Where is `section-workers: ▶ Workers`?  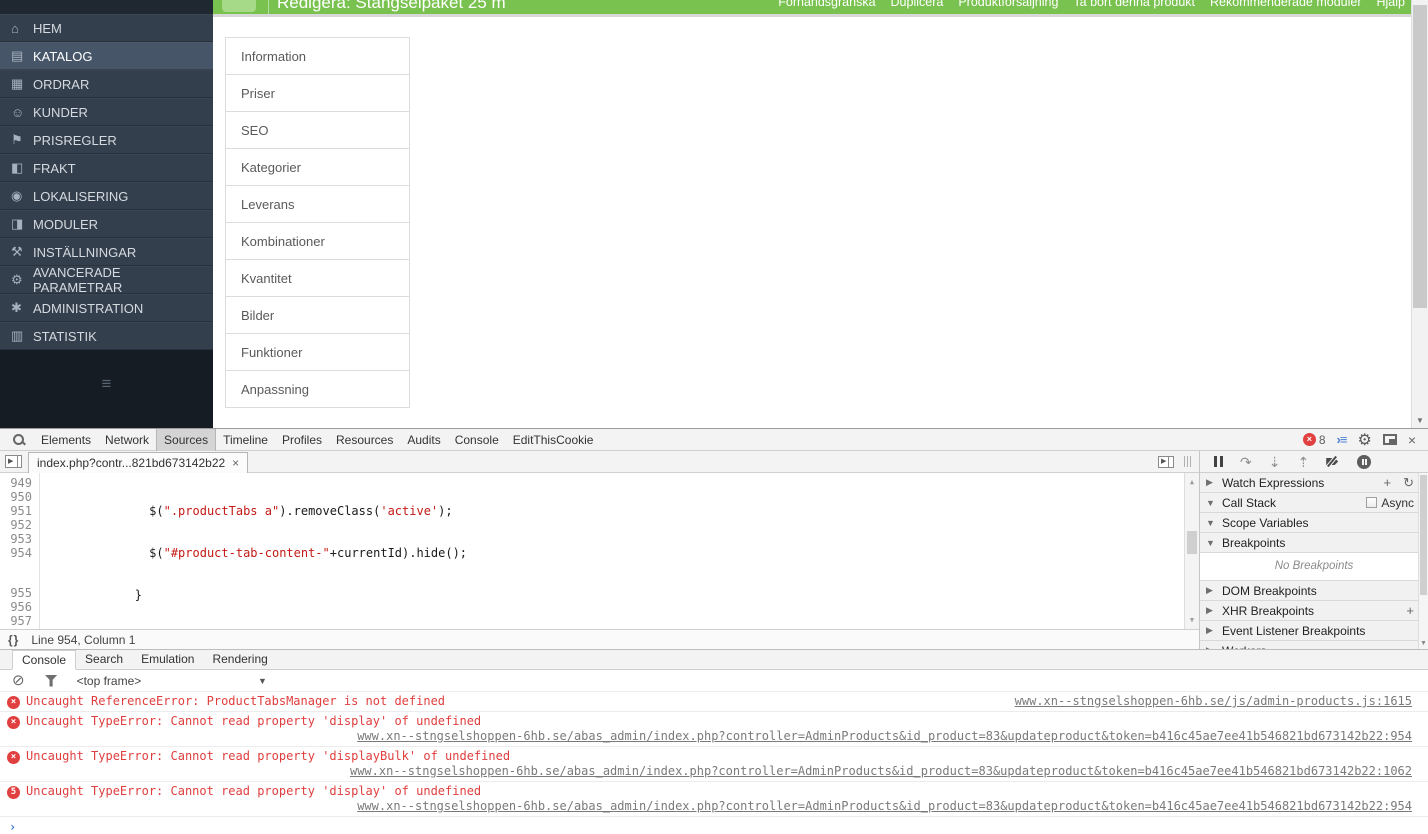 section-workers: ▶ Workers is located at coordinates (1314, 645).